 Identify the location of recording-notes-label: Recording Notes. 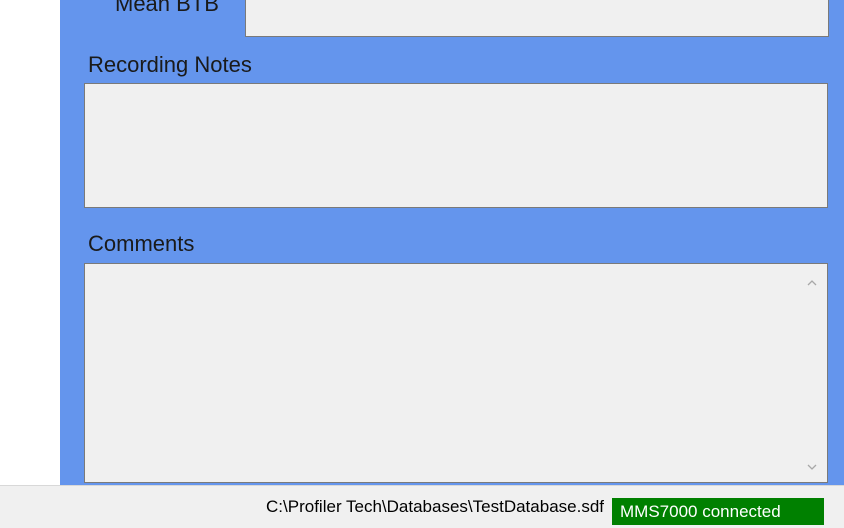
(170, 64).